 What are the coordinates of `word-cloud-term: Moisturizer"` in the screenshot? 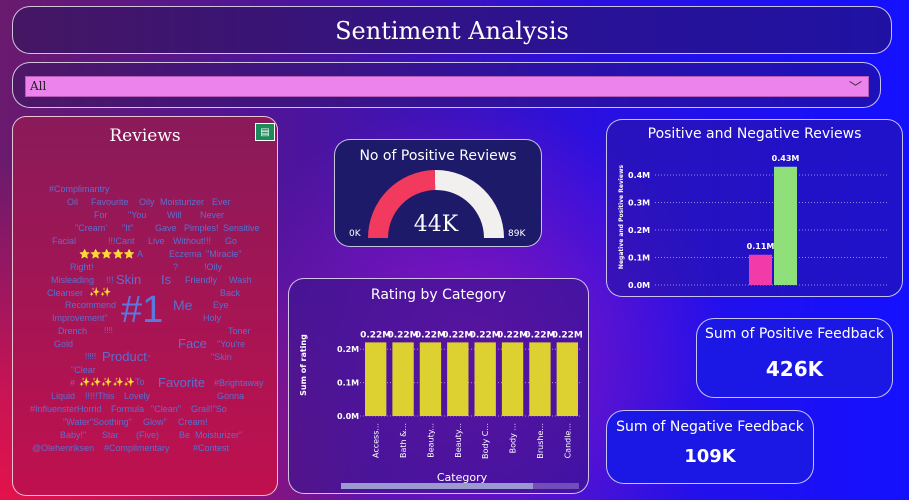 It's located at (218, 435).